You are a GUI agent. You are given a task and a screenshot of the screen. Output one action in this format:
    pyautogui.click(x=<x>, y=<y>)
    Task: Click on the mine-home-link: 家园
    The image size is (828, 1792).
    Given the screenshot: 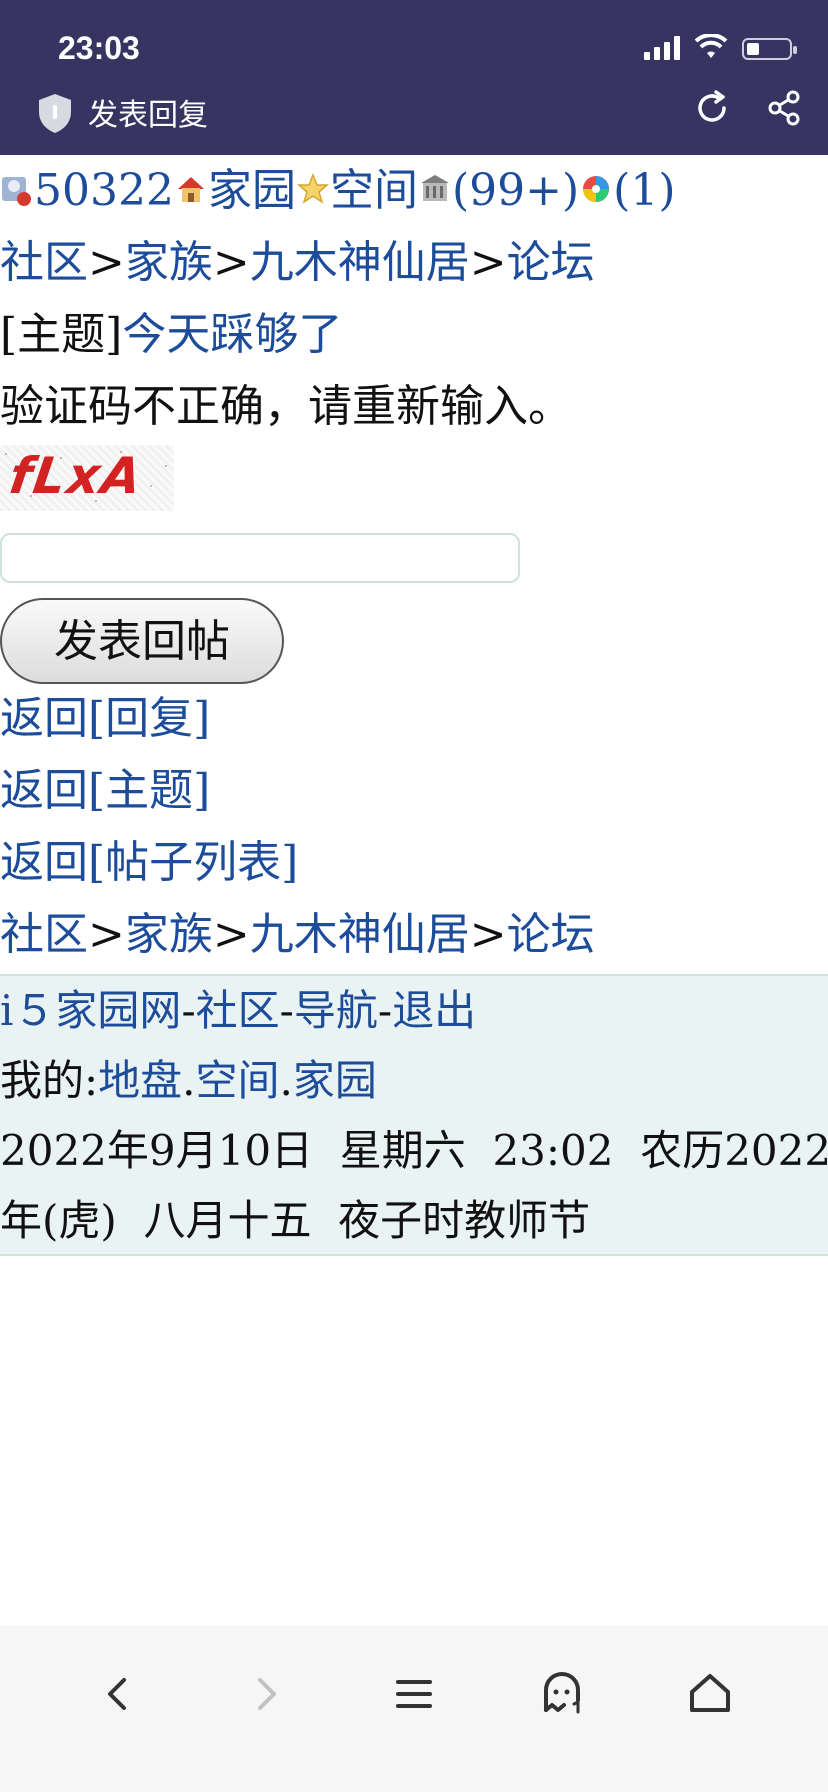 What is the action you would take?
    pyautogui.click(x=335, y=1080)
    